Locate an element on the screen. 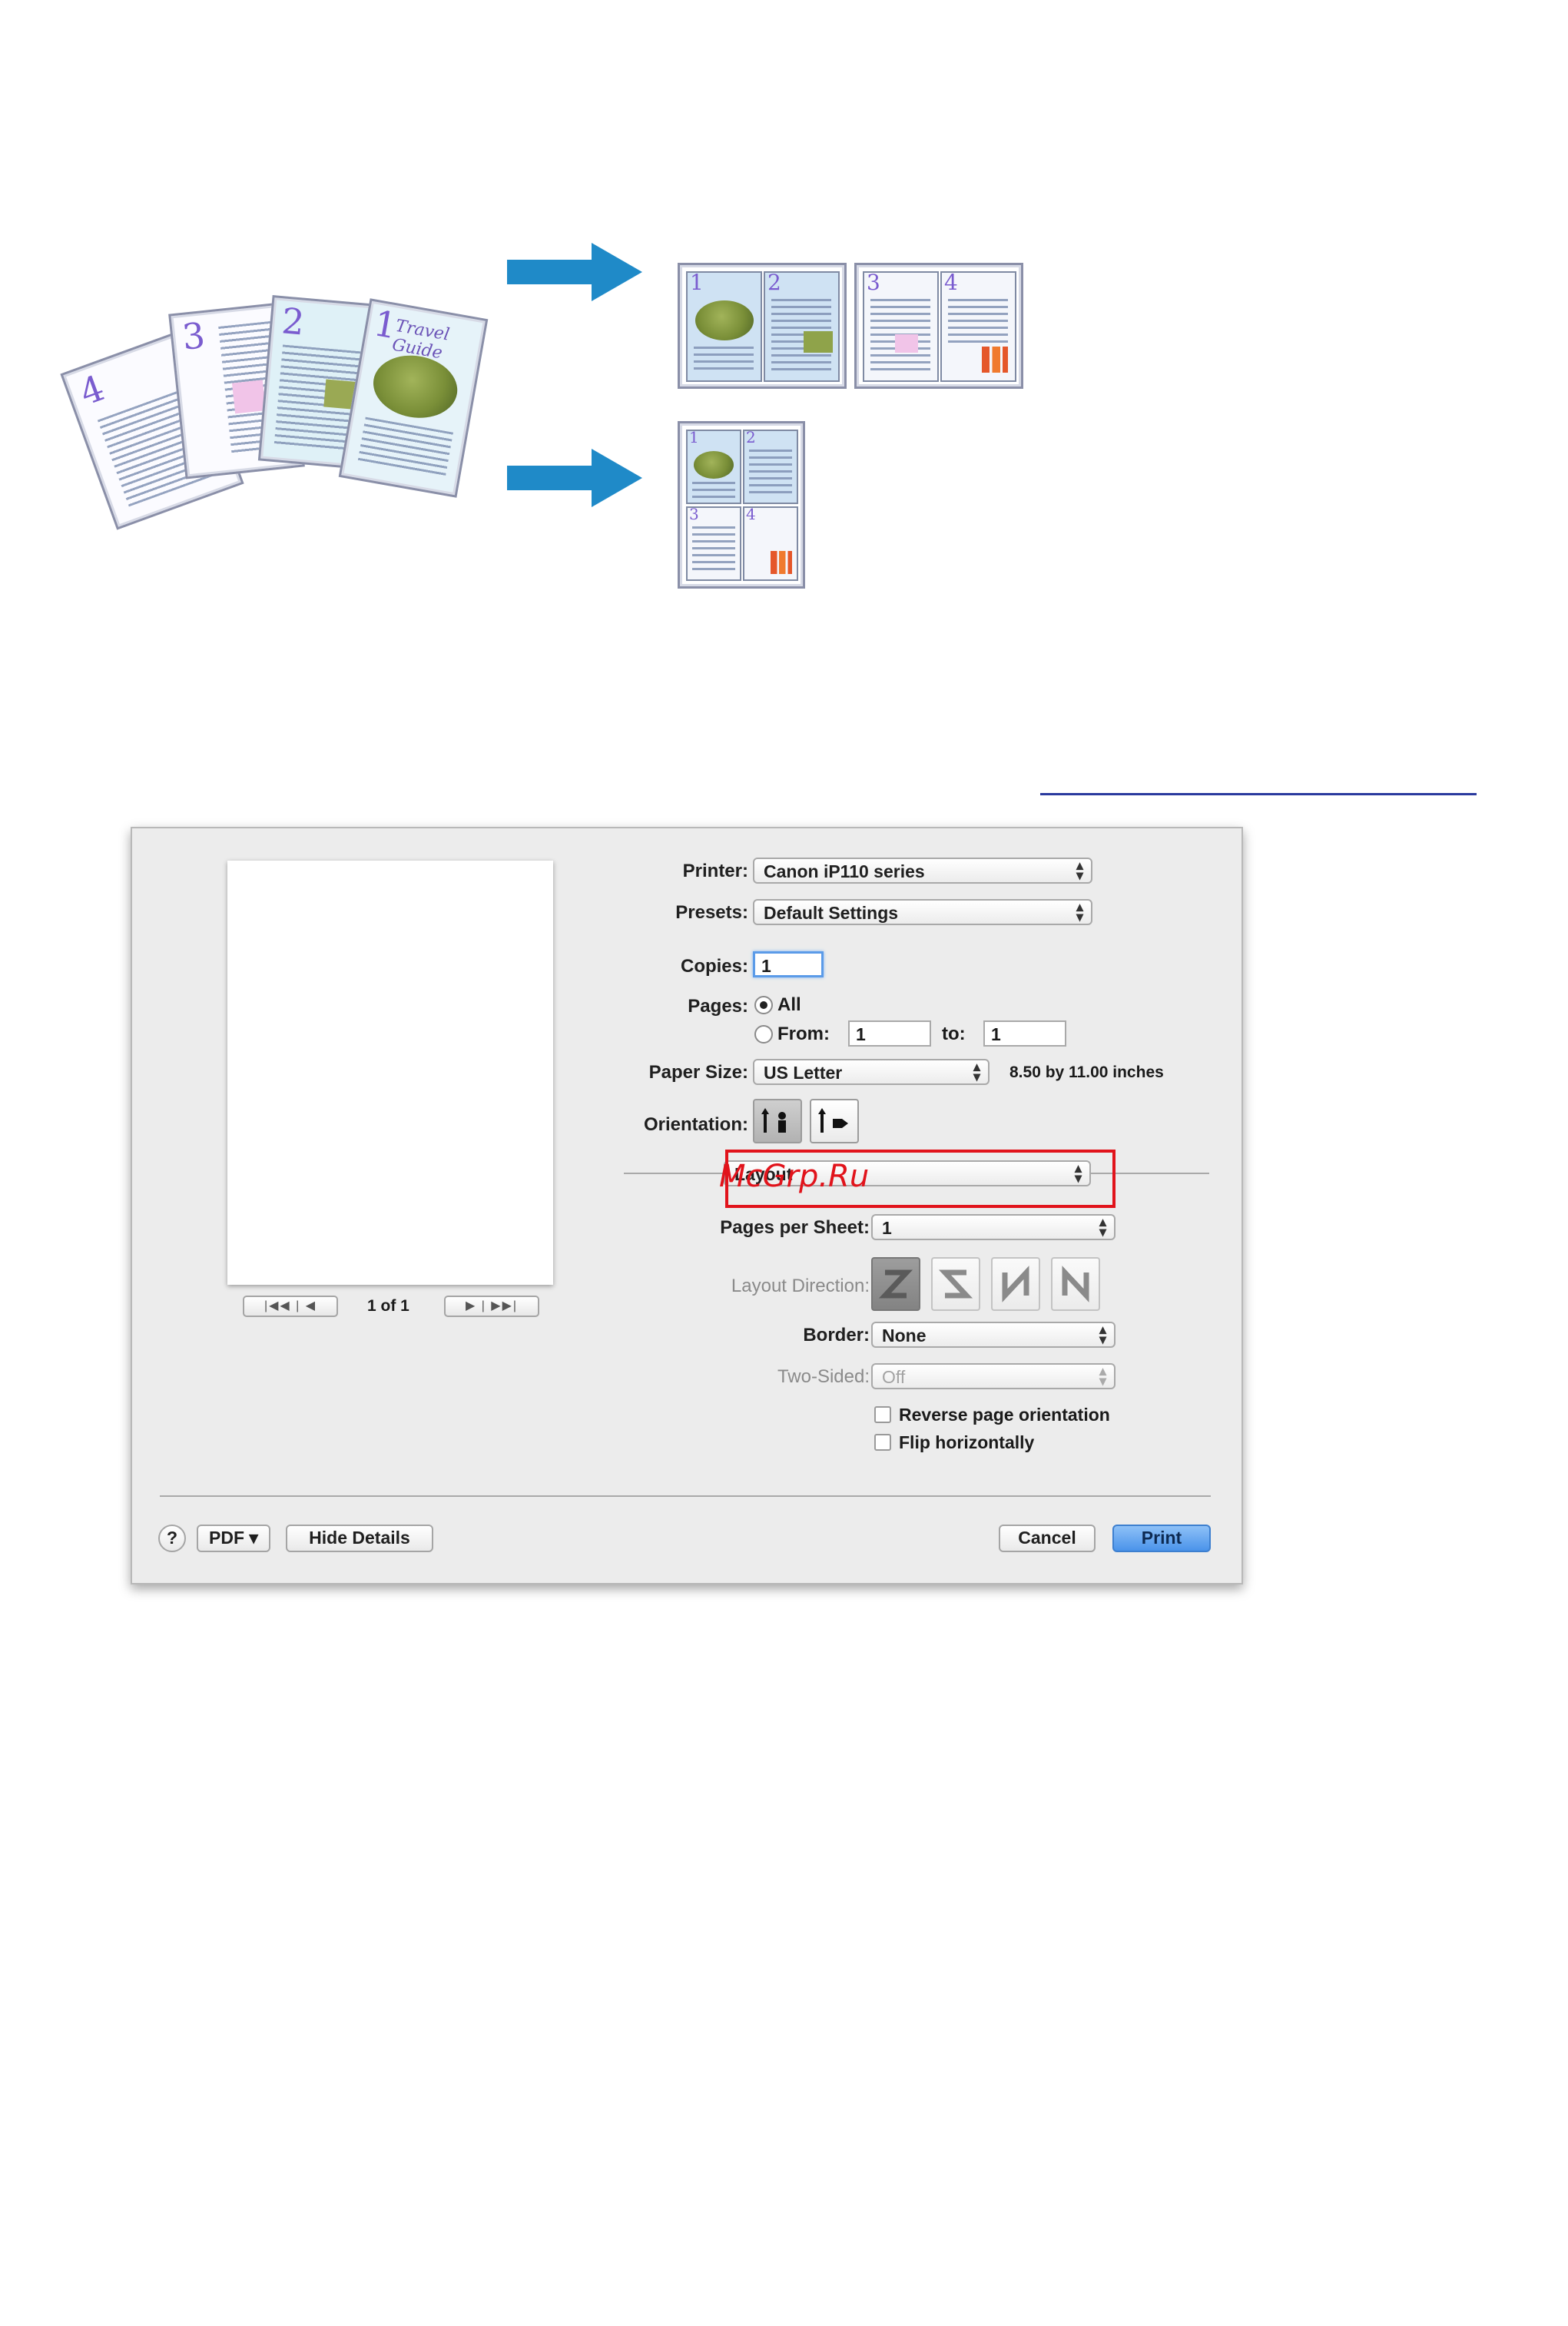 The width and height of the screenshot is (1568, 2326). pages-per-sheet-popup: 1 ▴ ▾ is located at coordinates (993, 1227).